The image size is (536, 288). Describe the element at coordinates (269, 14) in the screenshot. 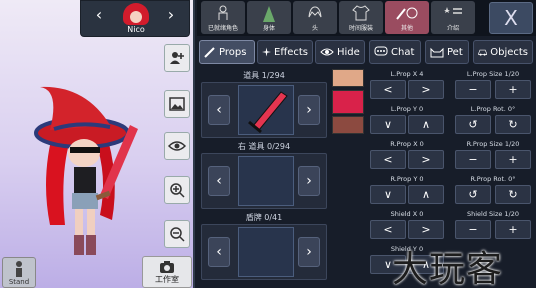

I see `body-icon` at that location.